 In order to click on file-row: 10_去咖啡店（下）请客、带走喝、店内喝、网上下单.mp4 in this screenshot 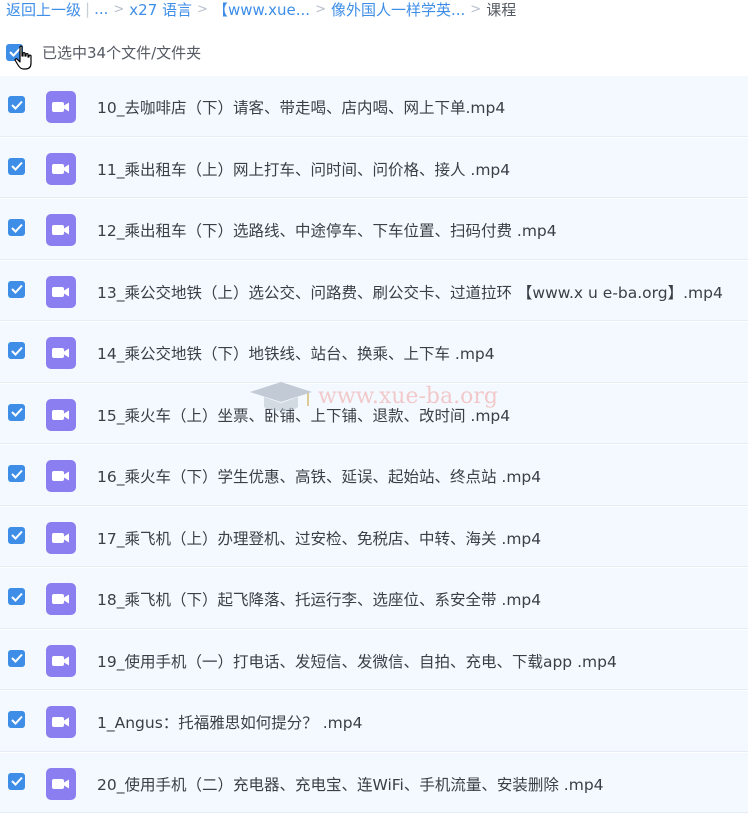, I will do `click(374, 106)`.